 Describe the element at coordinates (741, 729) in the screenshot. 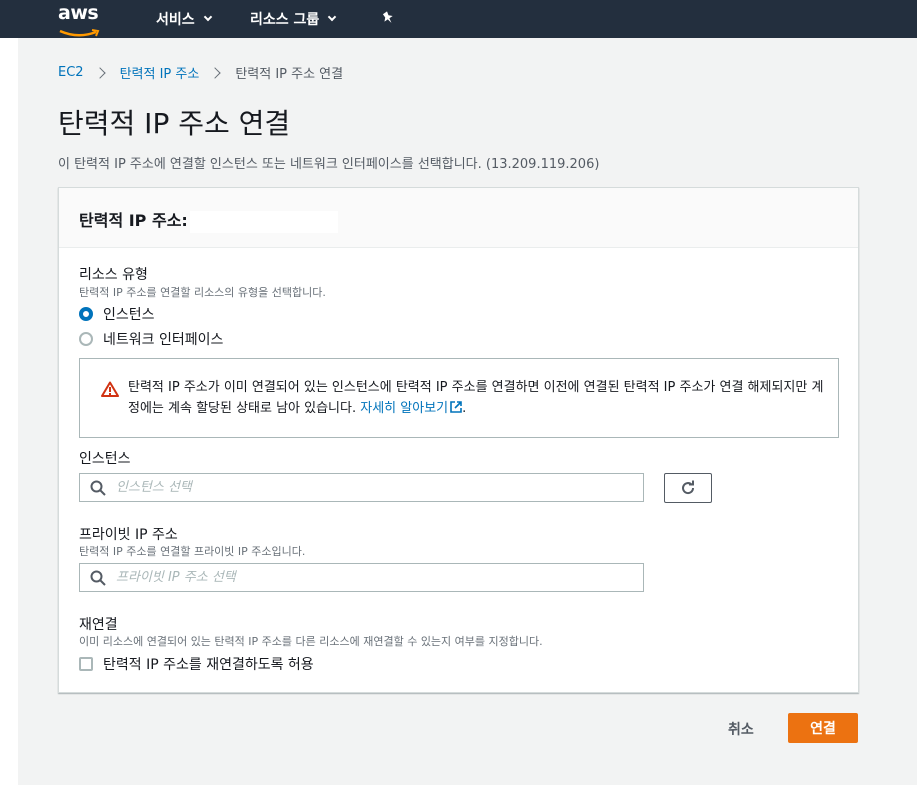

I see `cancel-button: 취소` at that location.